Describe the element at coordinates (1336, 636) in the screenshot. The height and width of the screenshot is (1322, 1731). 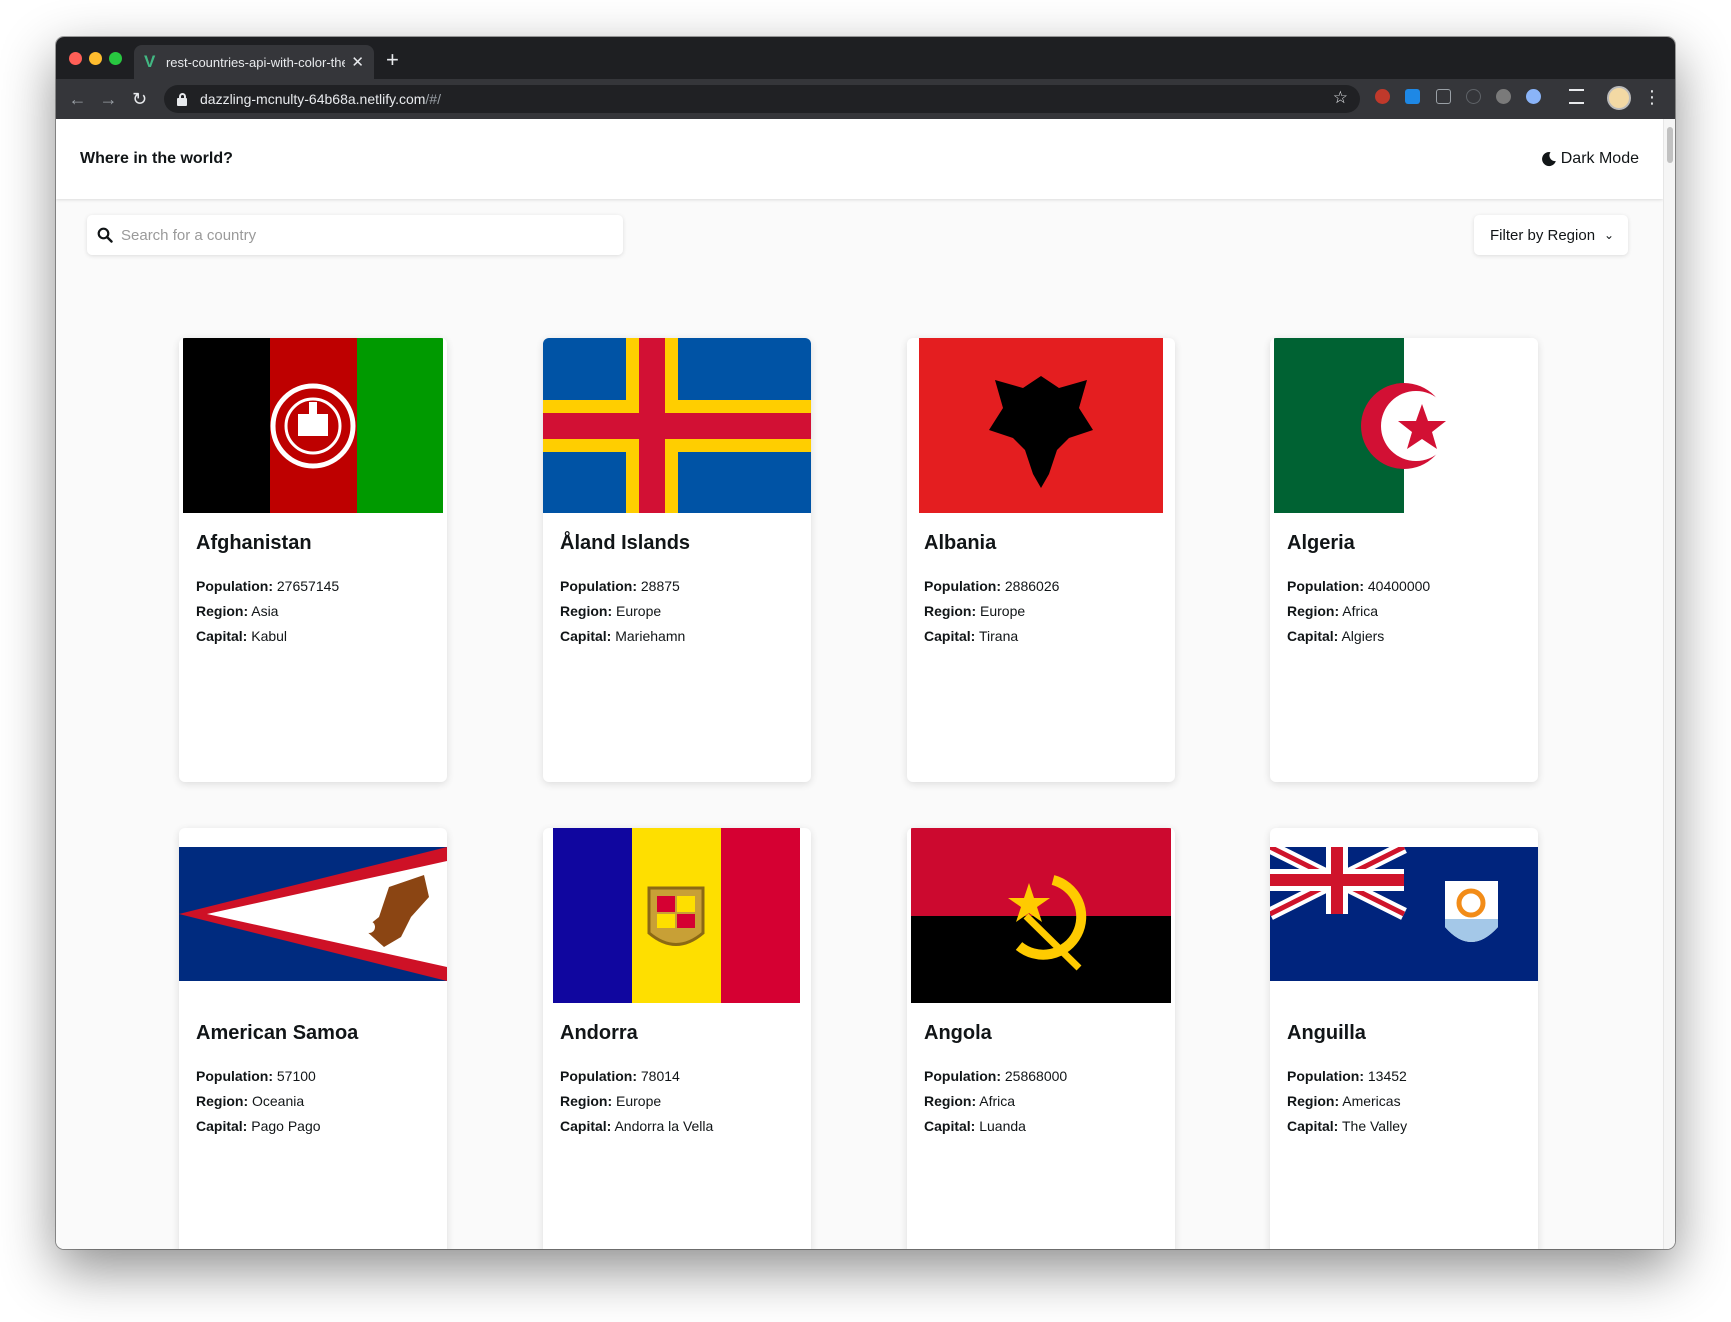
I see `capital-row: Capital: Algiers` at that location.